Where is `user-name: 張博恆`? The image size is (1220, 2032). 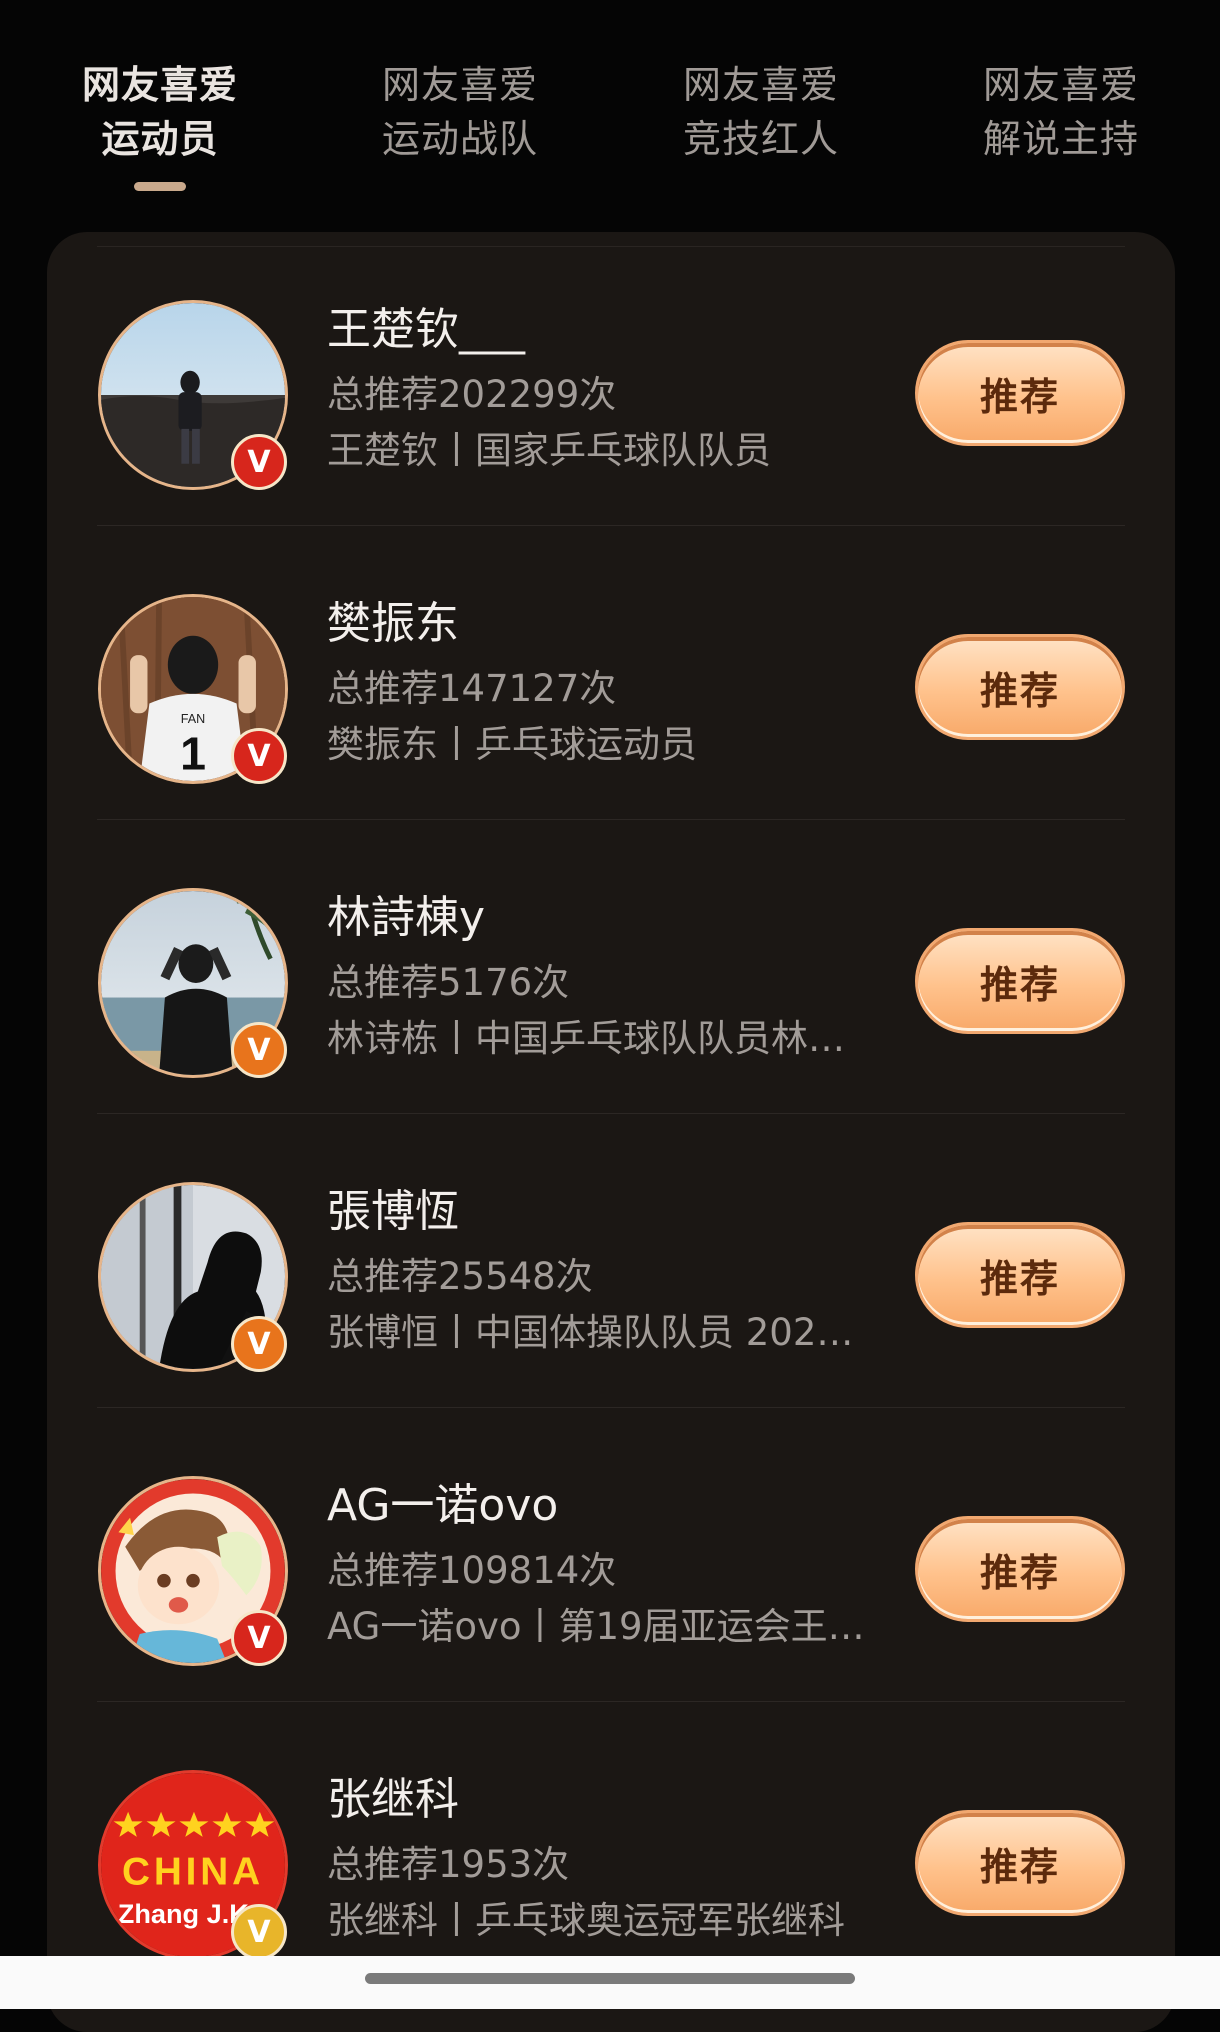
user-name: 張博恆 is located at coordinates (393, 1212).